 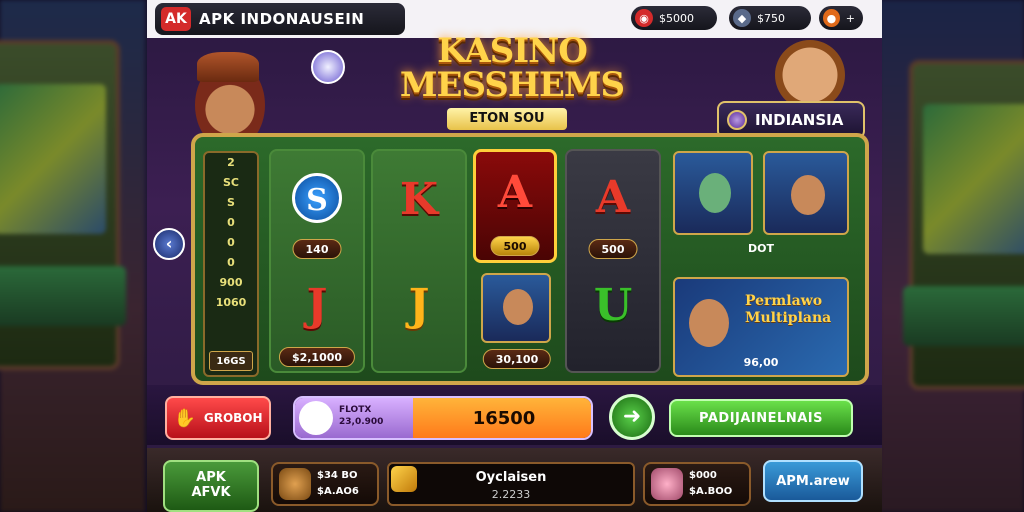 I want to click on coin-amount: $5000, so click(x=676, y=18).